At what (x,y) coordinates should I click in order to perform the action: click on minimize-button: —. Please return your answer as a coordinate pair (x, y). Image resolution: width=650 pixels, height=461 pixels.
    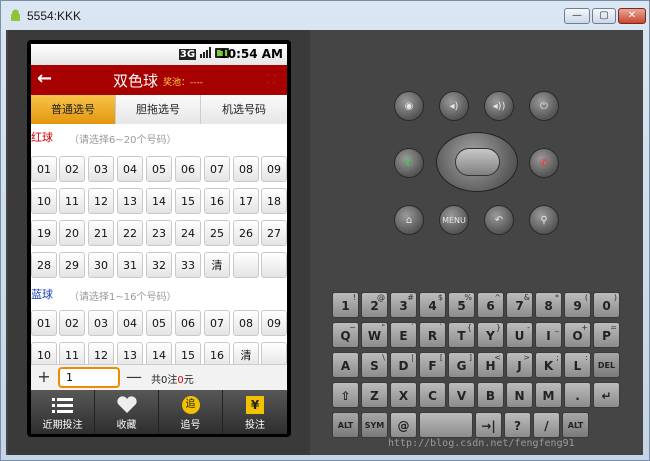
    Looking at the image, I should click on (577, 16).